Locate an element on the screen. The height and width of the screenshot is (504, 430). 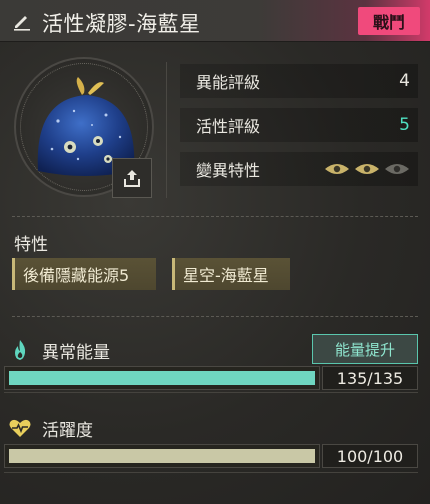
vitality-bar is located at coordinates (162, 456).